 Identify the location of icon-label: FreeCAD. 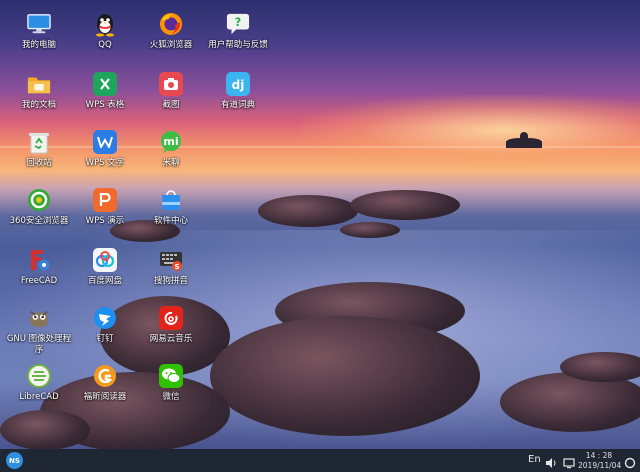
(39, 281).